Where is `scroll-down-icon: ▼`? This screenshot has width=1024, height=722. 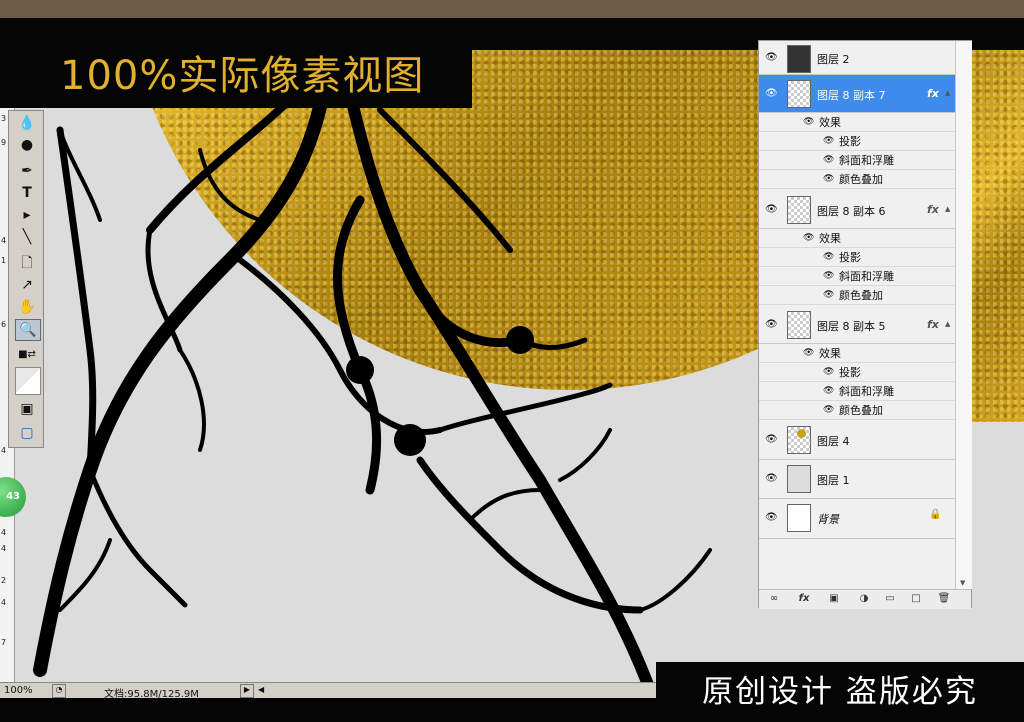
scroll-down-icon: ▼ is located at coordinates (962, 583).